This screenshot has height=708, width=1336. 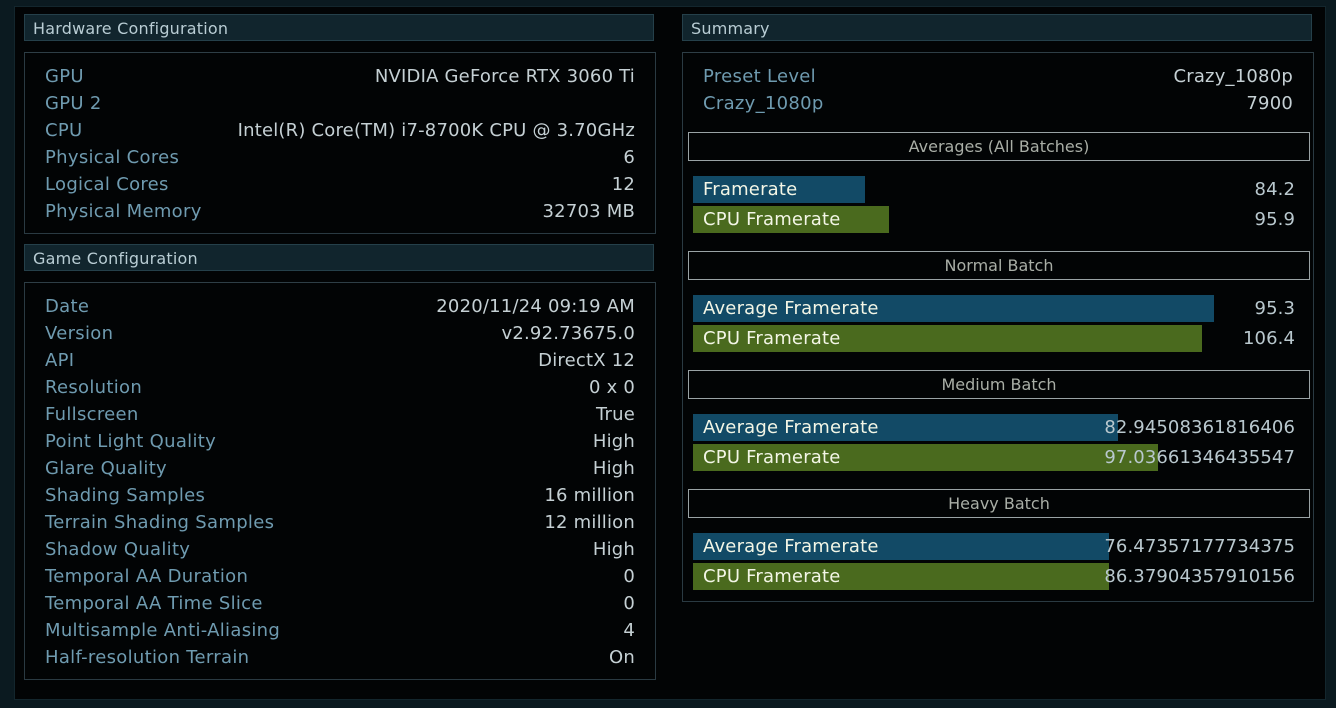 I want to click on game-row-label: API, so click(x=60, y=360).